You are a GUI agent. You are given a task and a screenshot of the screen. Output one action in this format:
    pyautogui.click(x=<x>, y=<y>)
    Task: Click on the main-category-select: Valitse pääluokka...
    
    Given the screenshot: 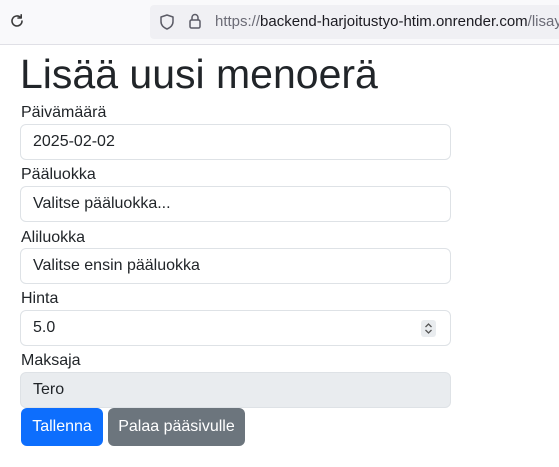 What is the action you would take?
    pyautogui.click(x=235, y=204)
    